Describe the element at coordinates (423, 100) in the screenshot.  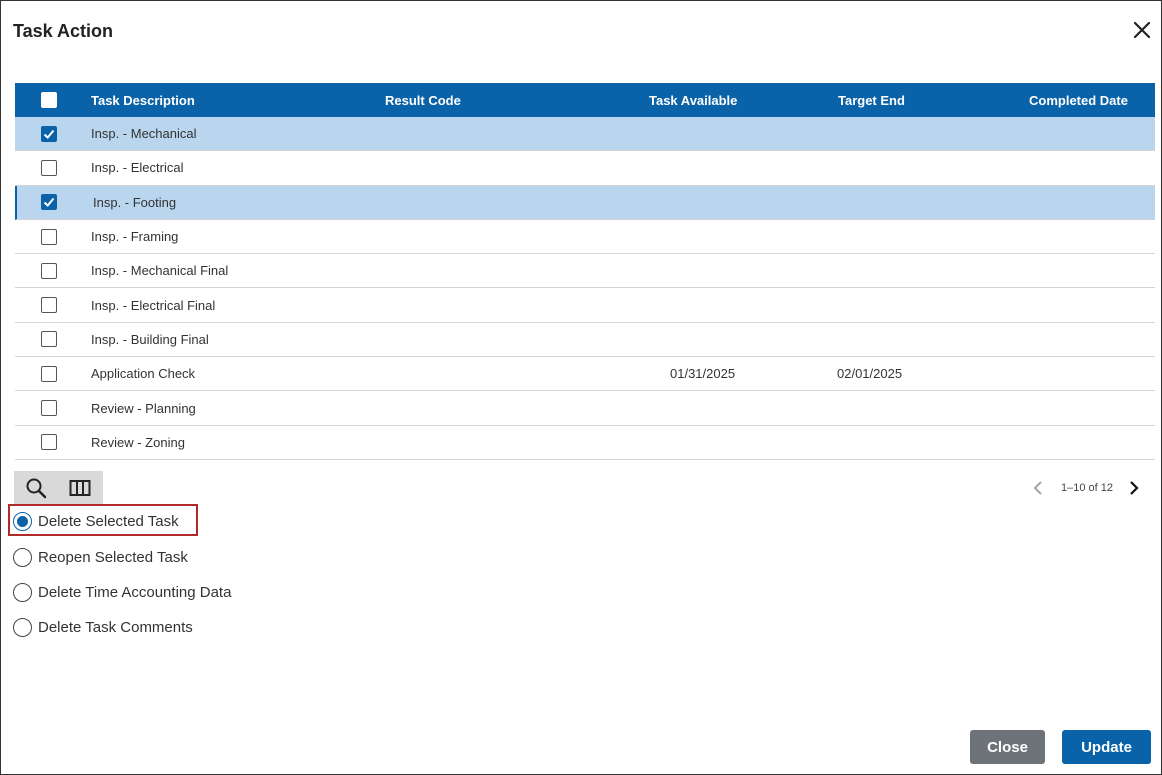
I see `header-result-code: Result Code` at that location.